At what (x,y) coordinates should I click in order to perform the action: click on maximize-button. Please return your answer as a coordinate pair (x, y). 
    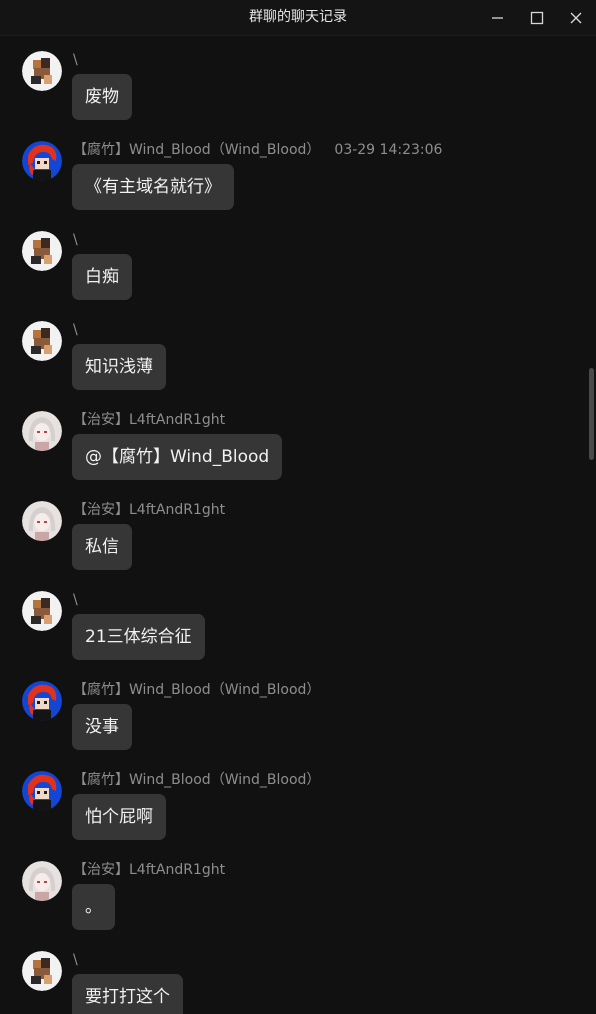
    Looking at the image, I should click on (537, 18).